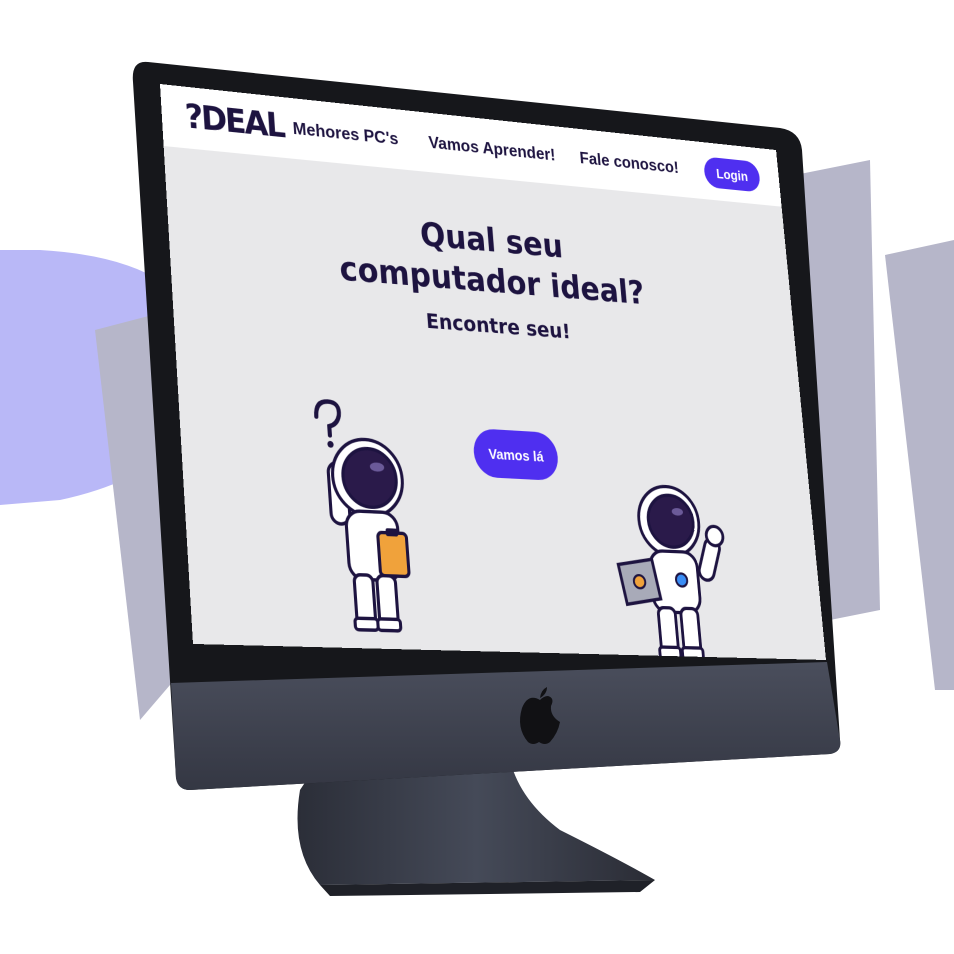  Describe the element at coordinates (377, 519) in the screenshot. I see `astronaut-clipboard-illustration` at that location.